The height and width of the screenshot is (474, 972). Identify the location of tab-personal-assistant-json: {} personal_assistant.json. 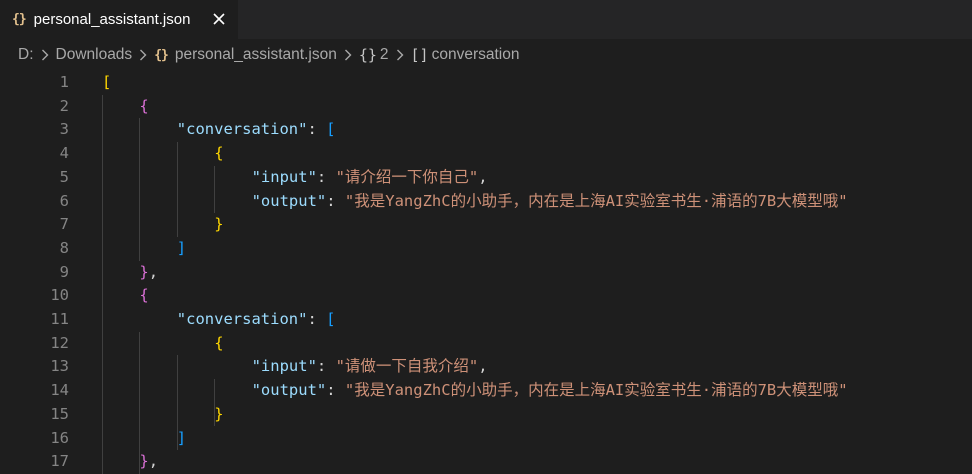
(119, 19).